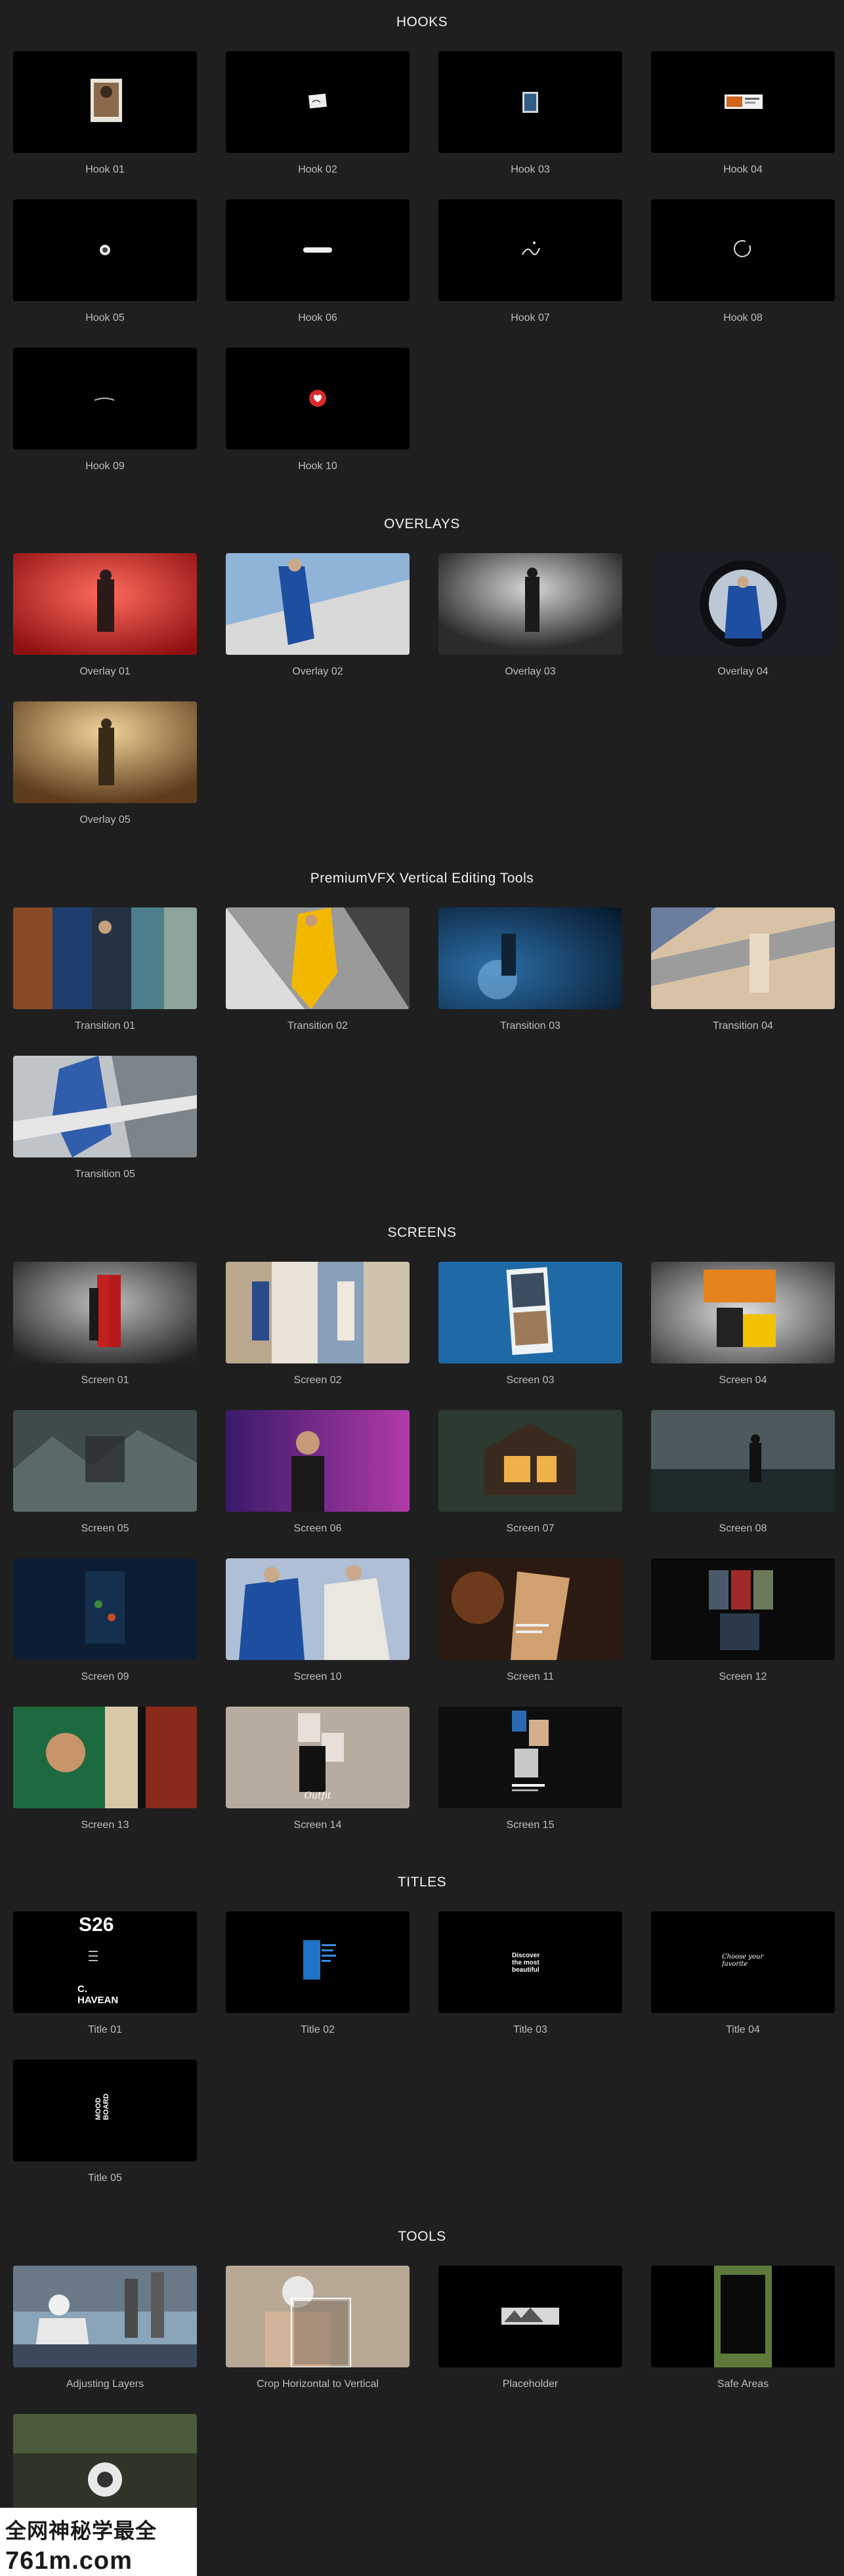 This screenshot has width=844, height=2576. What do you see at coordinates (743, 116) in the screenshot?
I see `thumbnail-hook-04: Hook 04` at bounding box center [743, 116].